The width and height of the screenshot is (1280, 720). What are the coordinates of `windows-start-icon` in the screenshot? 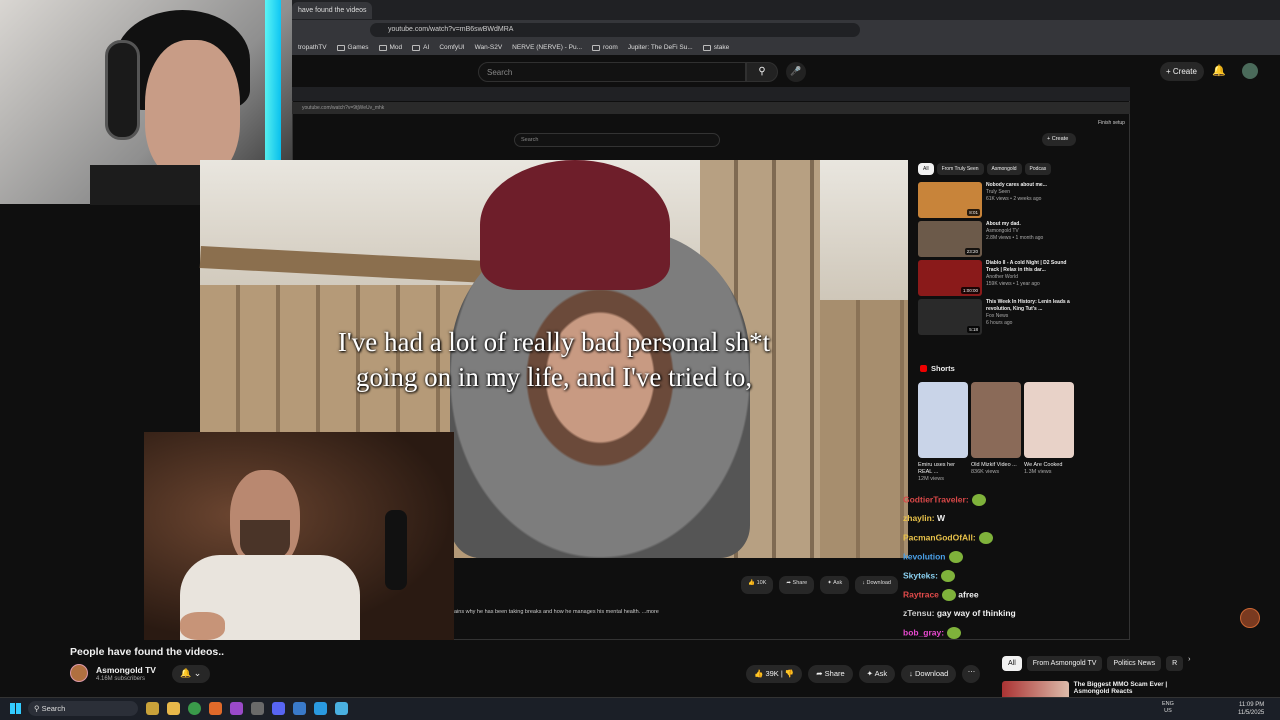 It's located at (15, 708).